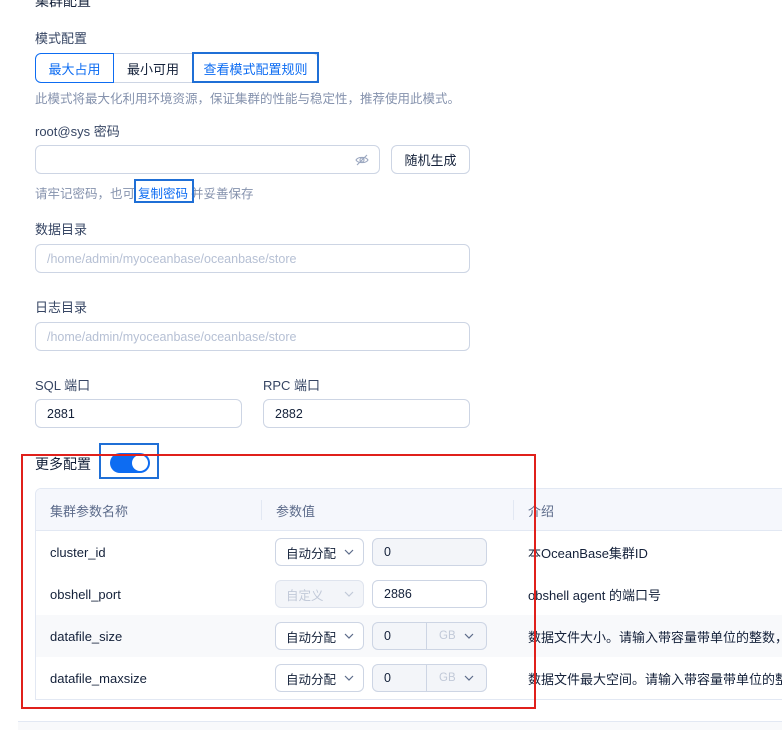  I want to click on eye-invisible-icon, so click(362, 160).